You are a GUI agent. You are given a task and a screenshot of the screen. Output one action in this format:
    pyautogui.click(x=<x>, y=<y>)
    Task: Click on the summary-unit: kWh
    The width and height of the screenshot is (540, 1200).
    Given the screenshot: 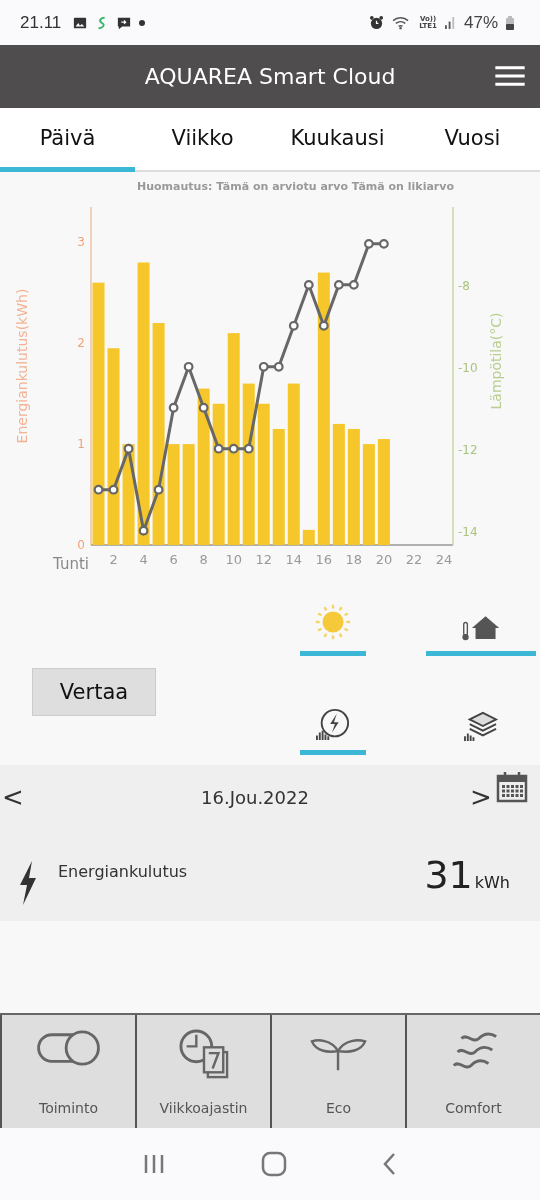 What is the action you would take?
    pyautogui.click(x=492, y=882)
    